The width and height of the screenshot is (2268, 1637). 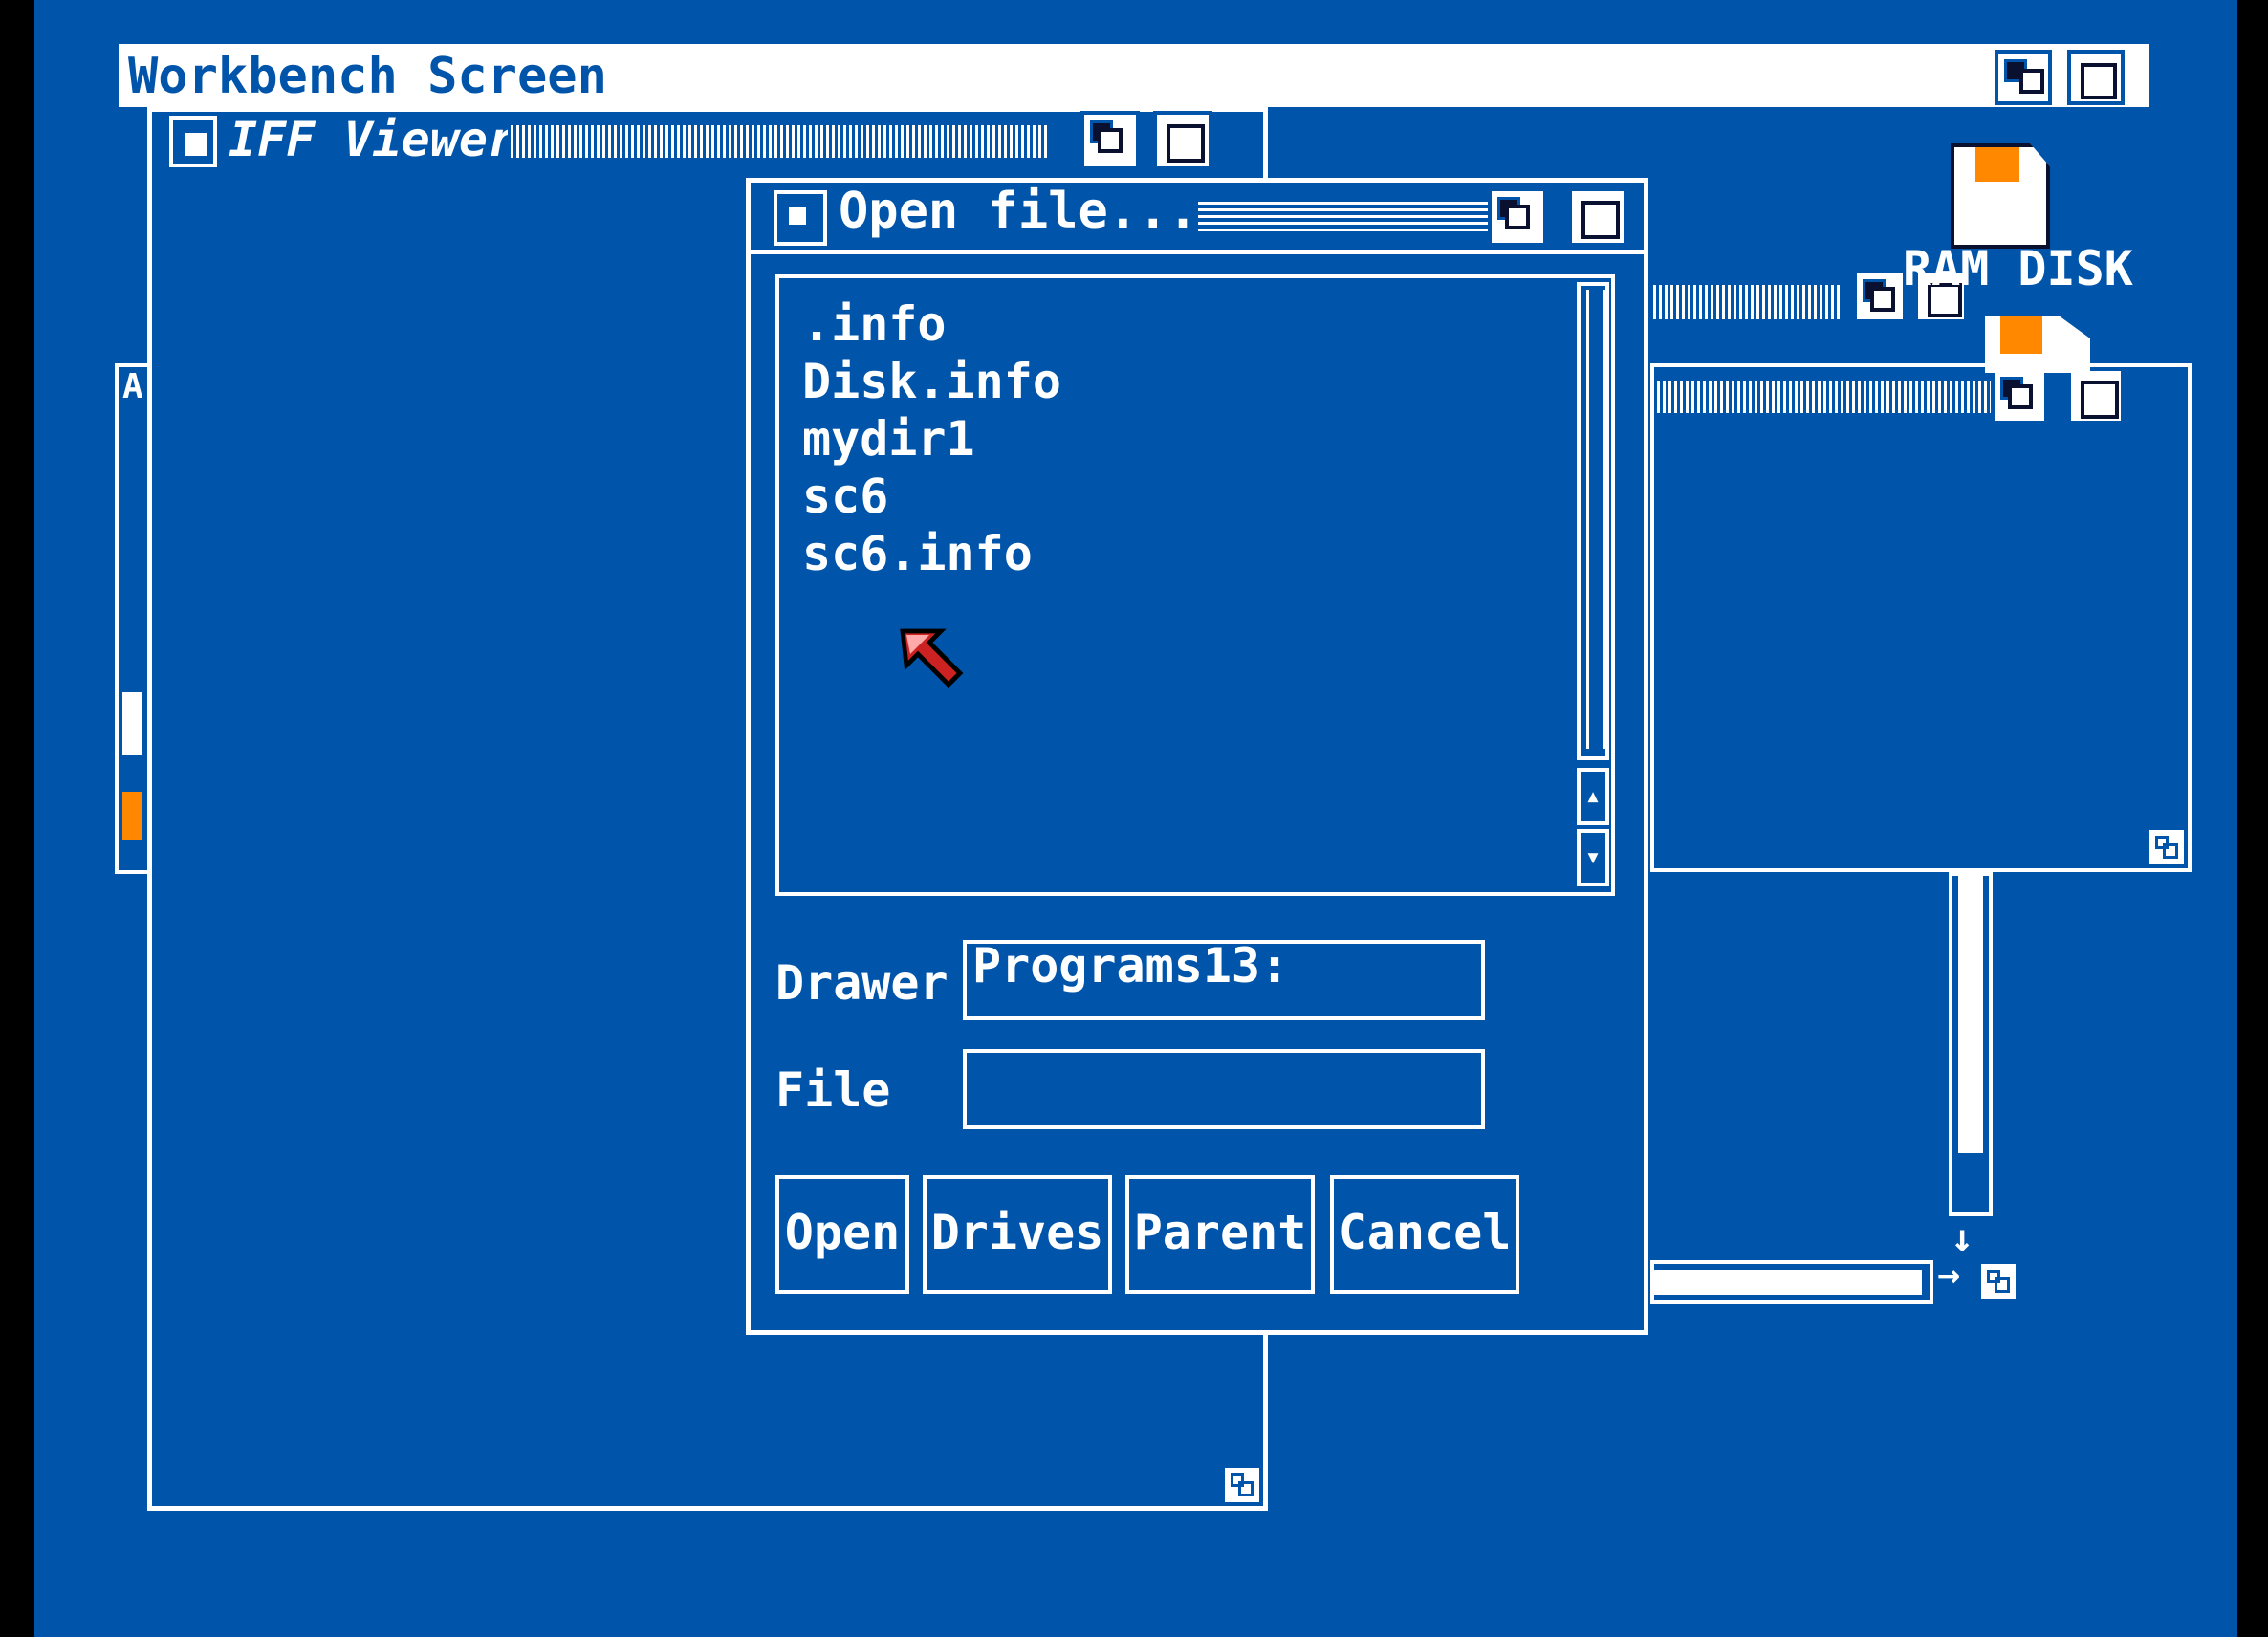 What do you see at coordinates (1792, 1282) in the screenshot?
I see `background-horizontal-scrollbar` at bounding box center [1792, 1282].